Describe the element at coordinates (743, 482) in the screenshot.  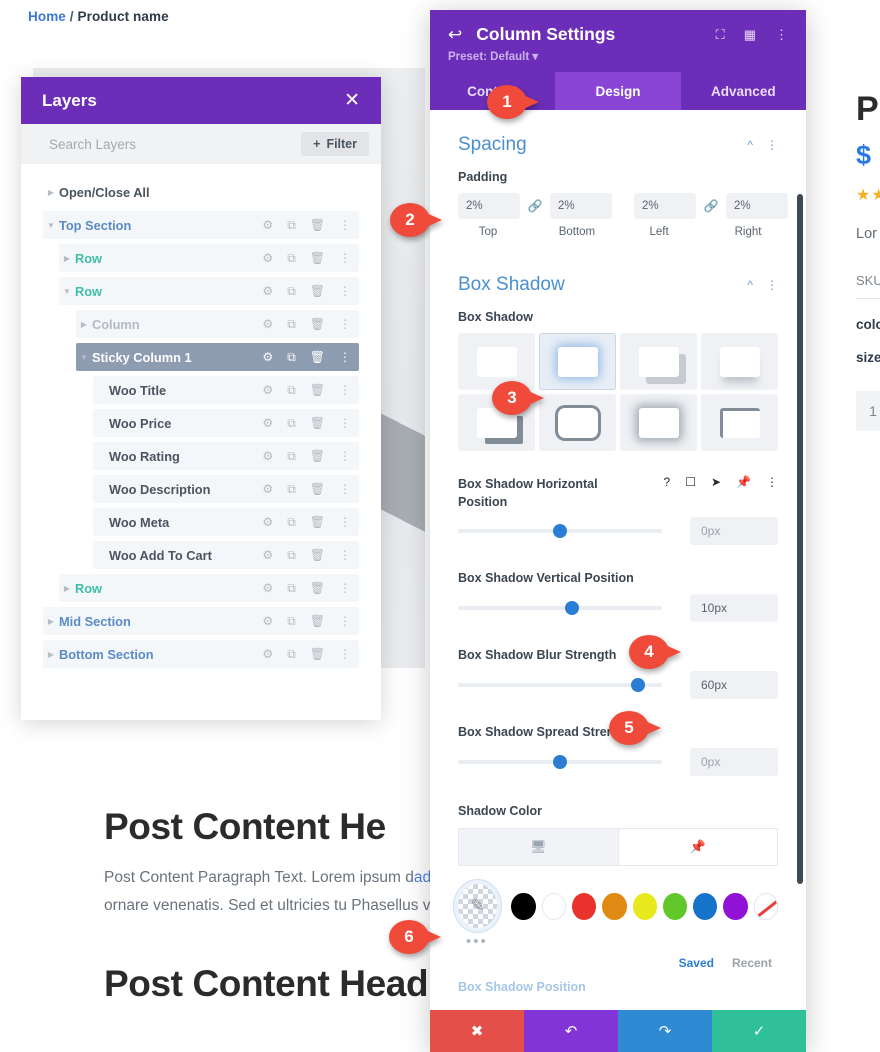
I see `pin-icon: 📌` at that location.